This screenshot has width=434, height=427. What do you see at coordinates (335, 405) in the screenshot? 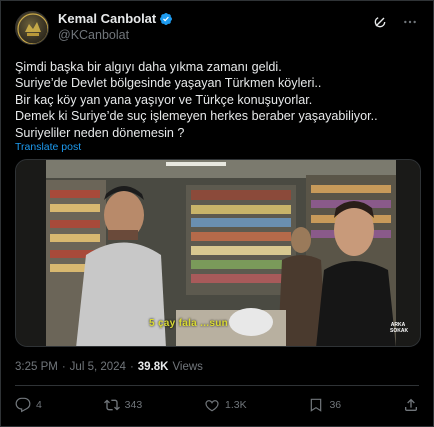
I see `bookmark-count: 36` at bounding box center [335, 405].